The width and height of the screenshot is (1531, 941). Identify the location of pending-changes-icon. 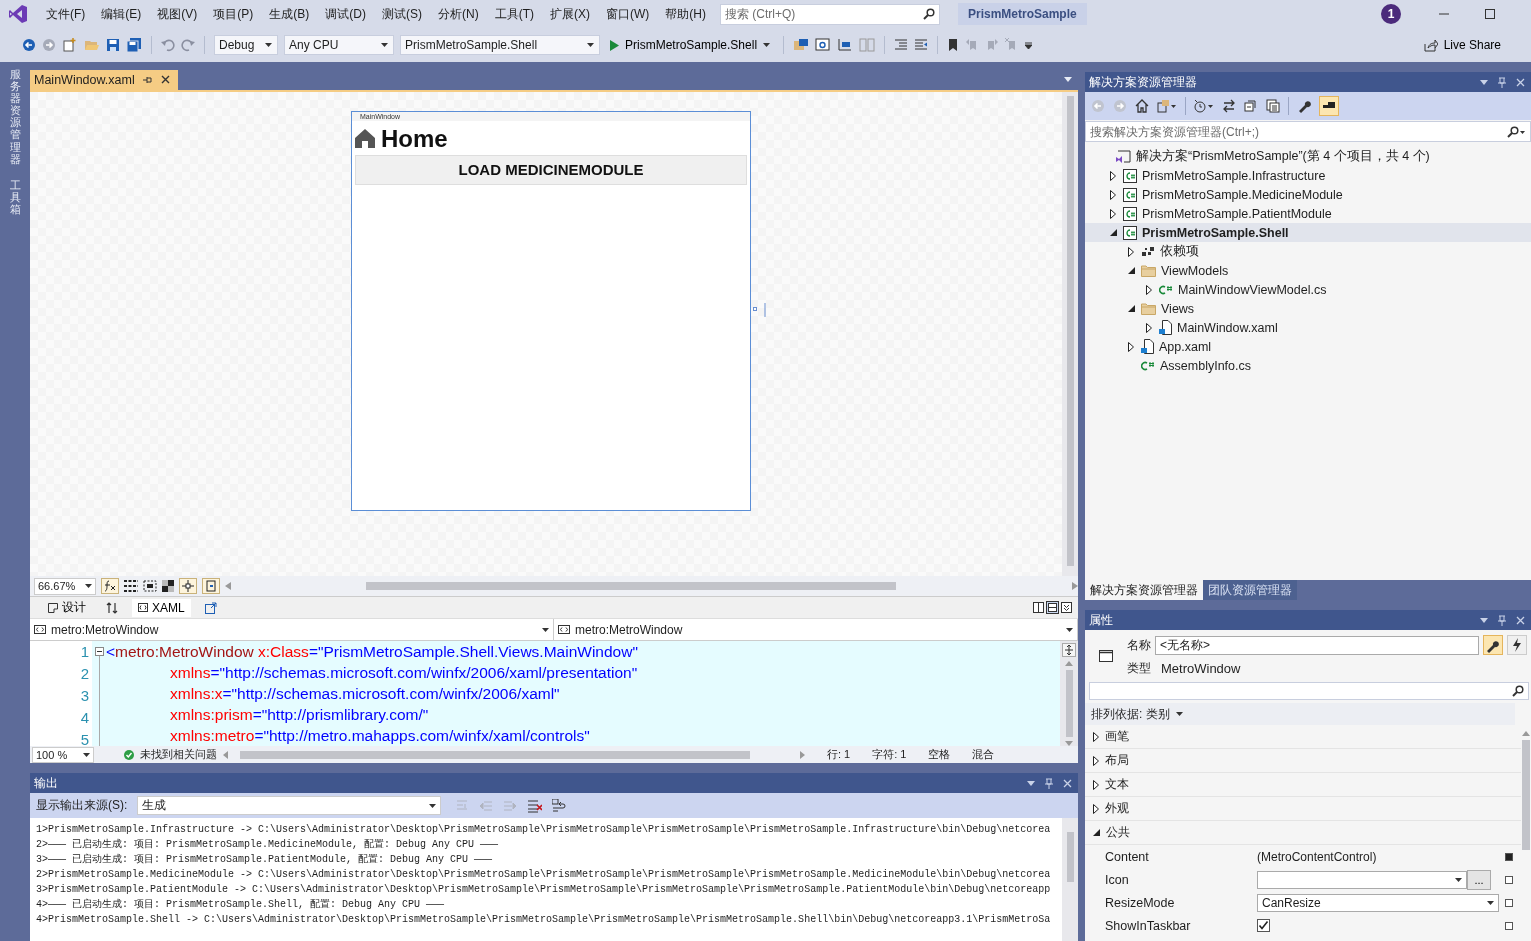
(1204, 106).